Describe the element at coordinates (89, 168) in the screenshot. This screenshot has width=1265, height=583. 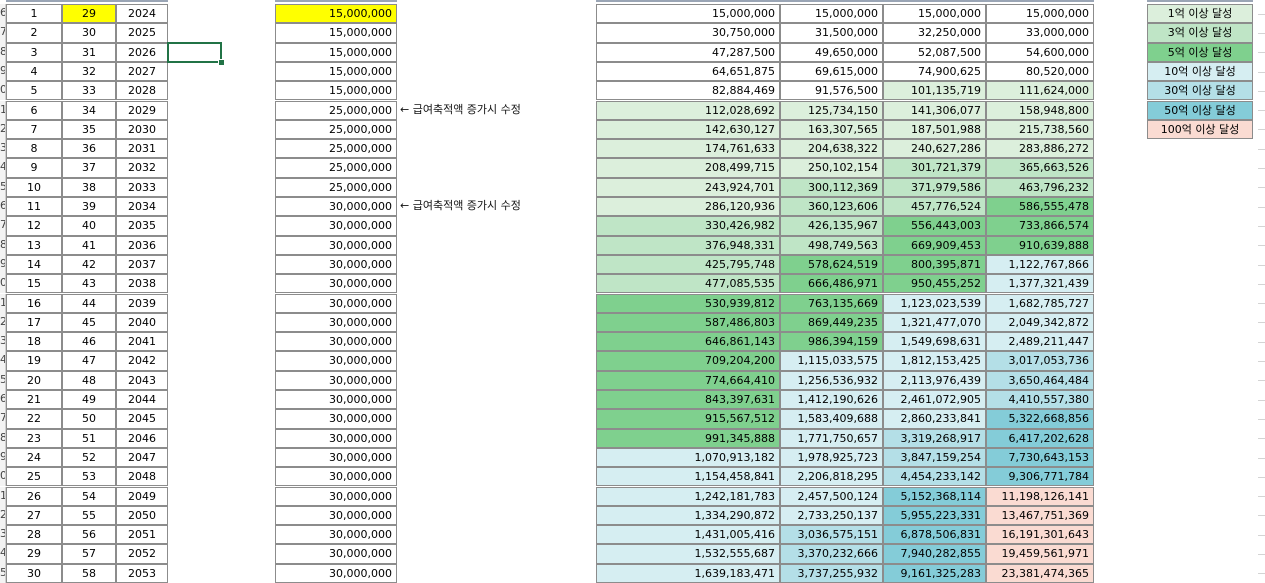
I see `cell-age: 37` at that location.